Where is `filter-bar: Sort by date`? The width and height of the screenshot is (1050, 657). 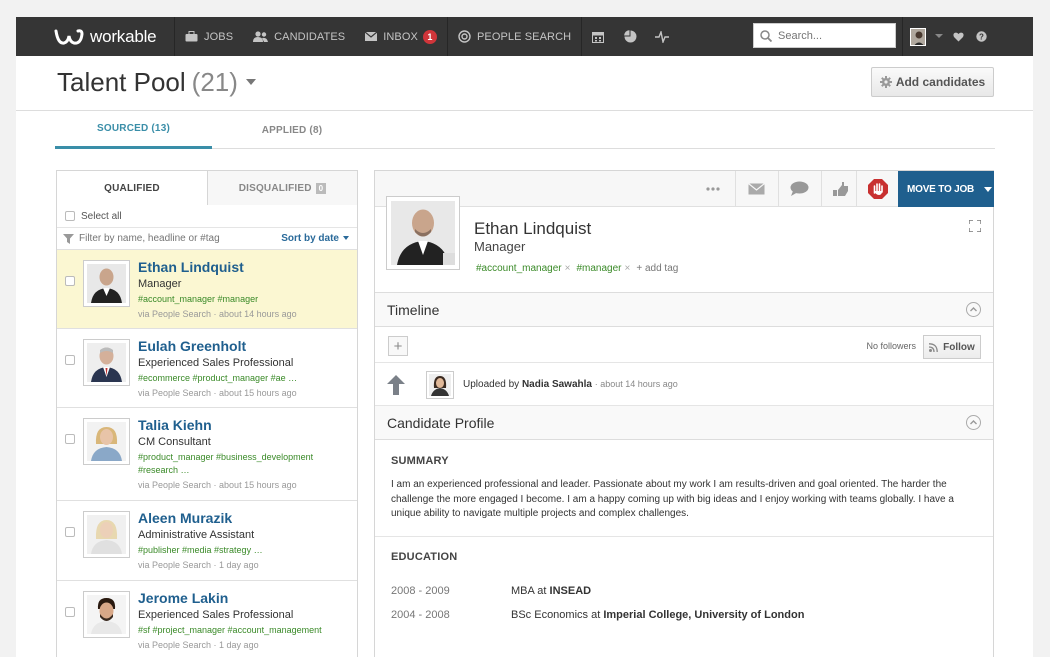 filter-bar: Sort by date is located at coordinates (207, 238).